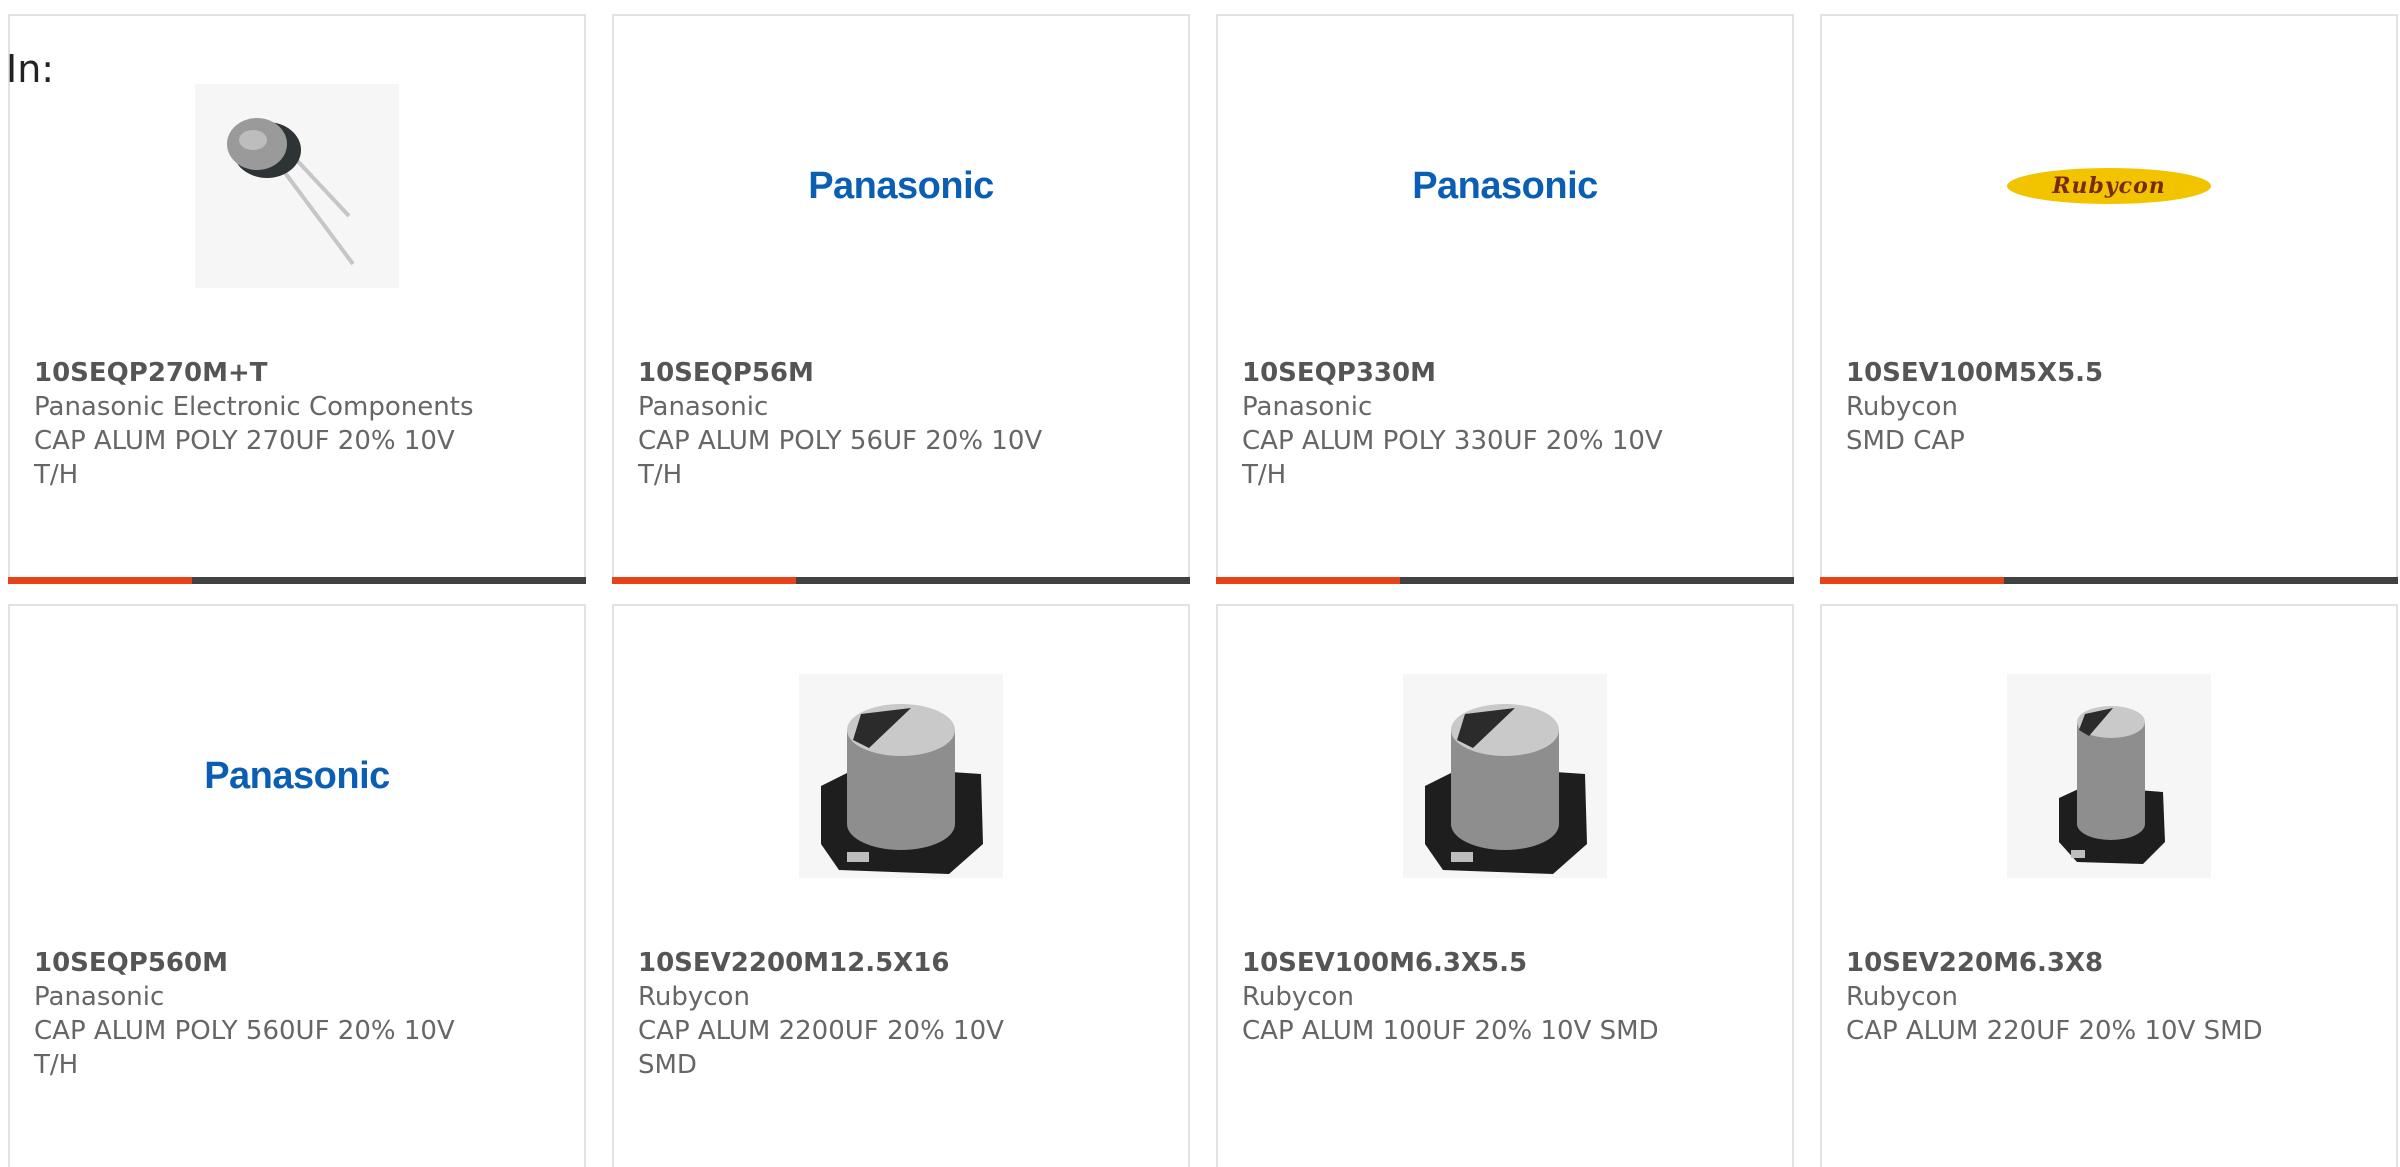 This screenshot has width=2400, height=1167. What do you see at coordinates (2054, 1031) in the screenshot?
I see `description-text: CAP ALUM 220UF 20% 10V SMD` at bounding box center [2054, 1031].